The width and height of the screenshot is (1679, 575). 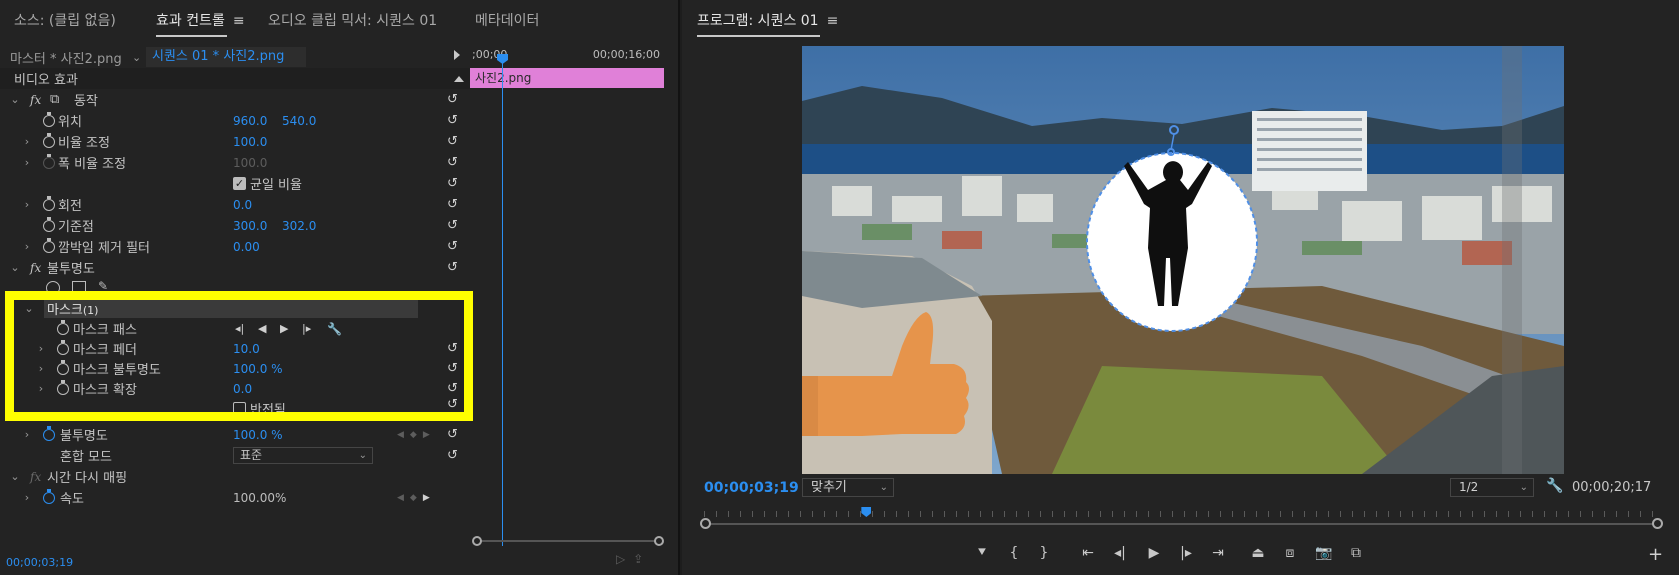 What do you see at coordinates (299, 226) in the screenshot?
I see `anchor-y-value: 302.0` at bounding box center [299, 226].